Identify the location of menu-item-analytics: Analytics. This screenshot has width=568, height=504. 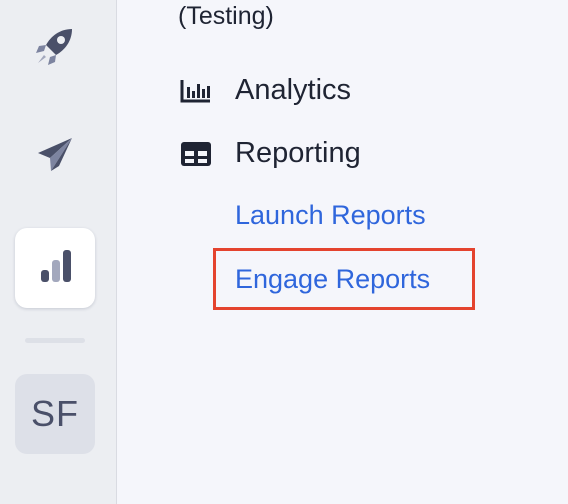
(265, 90).